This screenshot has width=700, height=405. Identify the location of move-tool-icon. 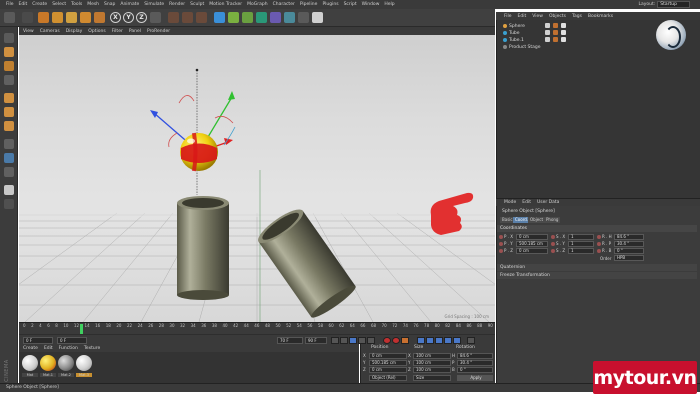
(57, 17).